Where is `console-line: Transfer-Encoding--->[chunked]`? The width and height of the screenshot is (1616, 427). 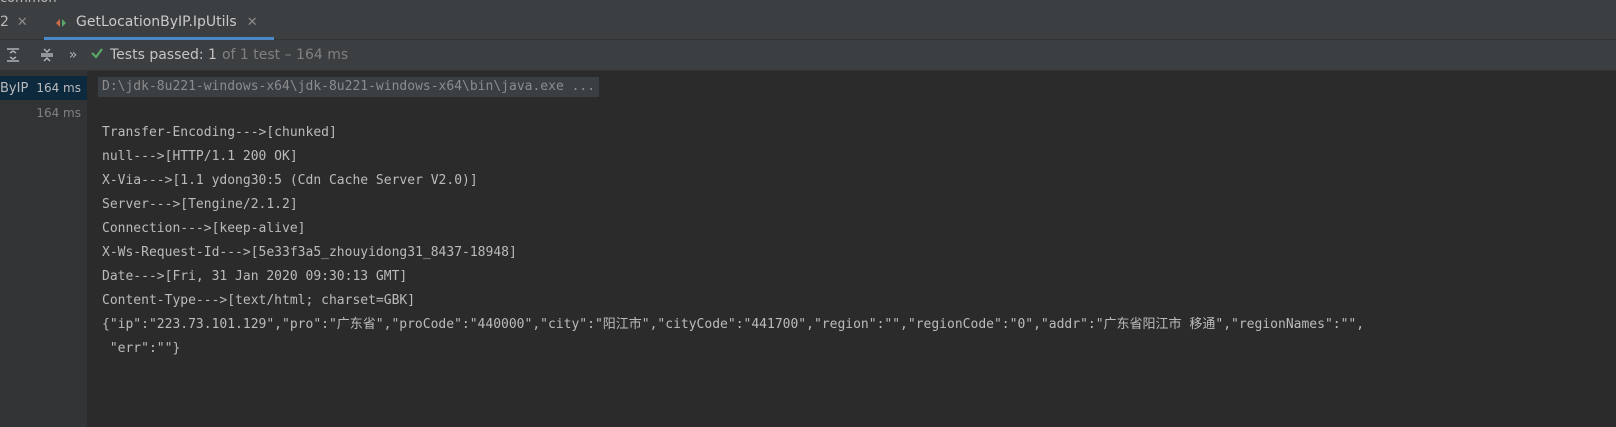
console-line: Transfer-Encoding--->[chunked] is located at coordinates (219, 132).